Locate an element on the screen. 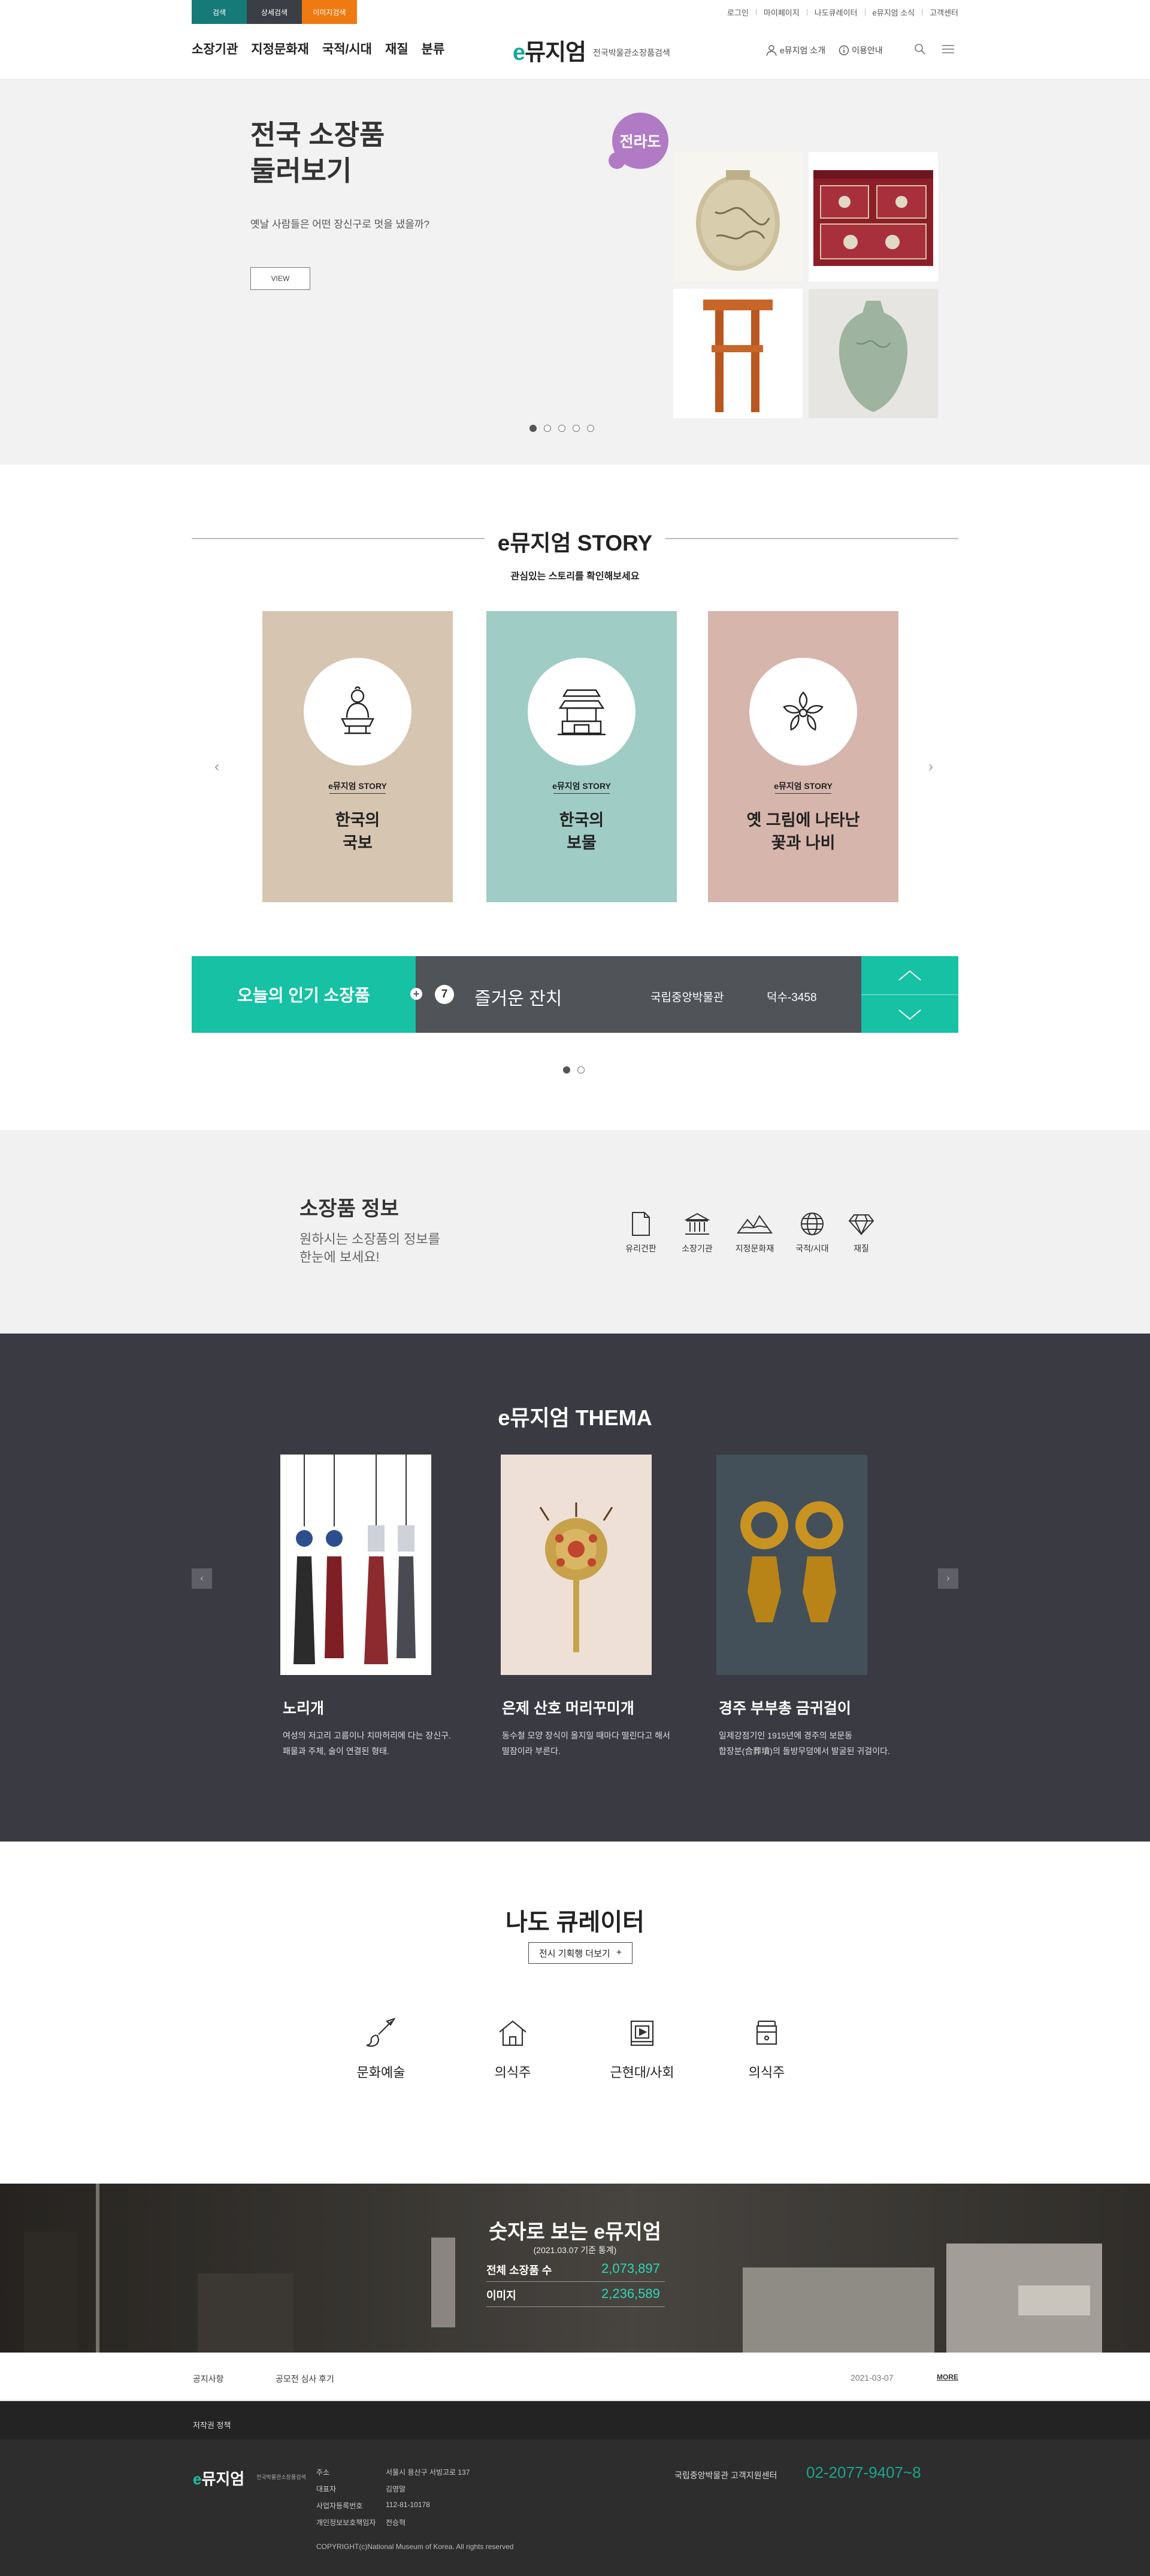 The image size is (1150, 2576). thema-item-name: 경주 부부총 금귀걸이 is located at coordinates (785, 1708).